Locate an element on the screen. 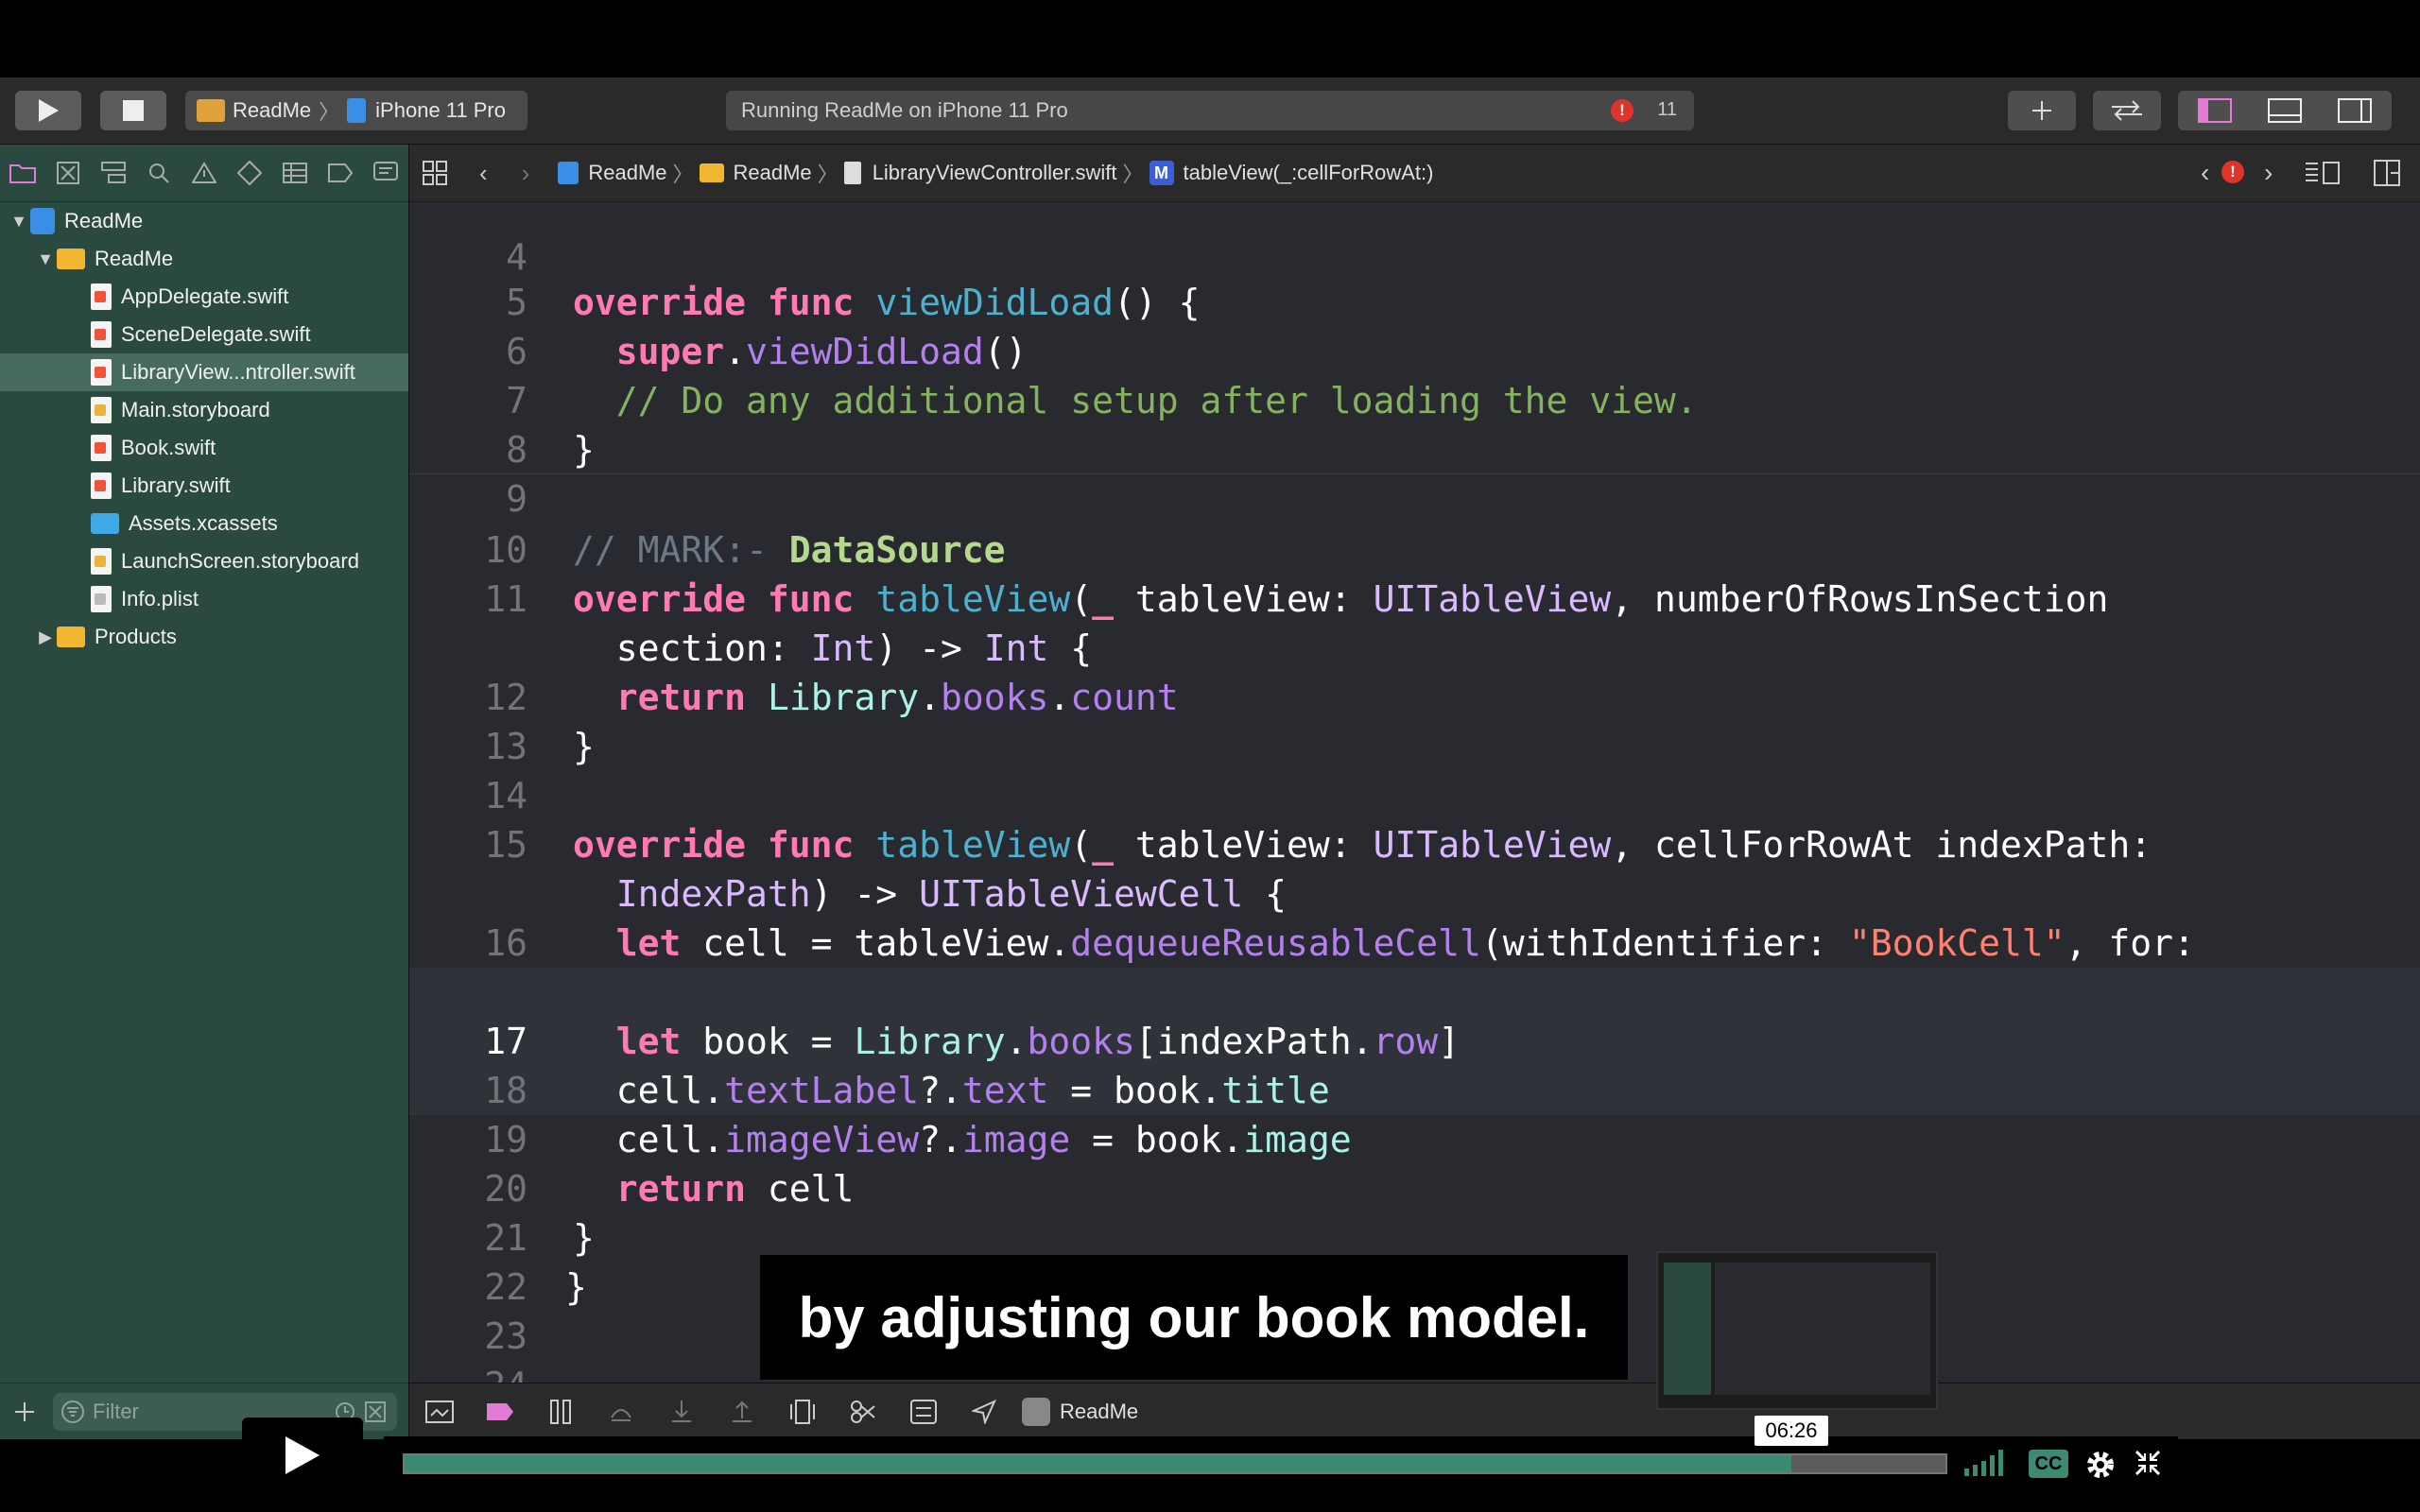 The width and height of the screenshot is (2420, 1512). tree-item-project: ▼ ReadMe is located at coordinates (204, 221).